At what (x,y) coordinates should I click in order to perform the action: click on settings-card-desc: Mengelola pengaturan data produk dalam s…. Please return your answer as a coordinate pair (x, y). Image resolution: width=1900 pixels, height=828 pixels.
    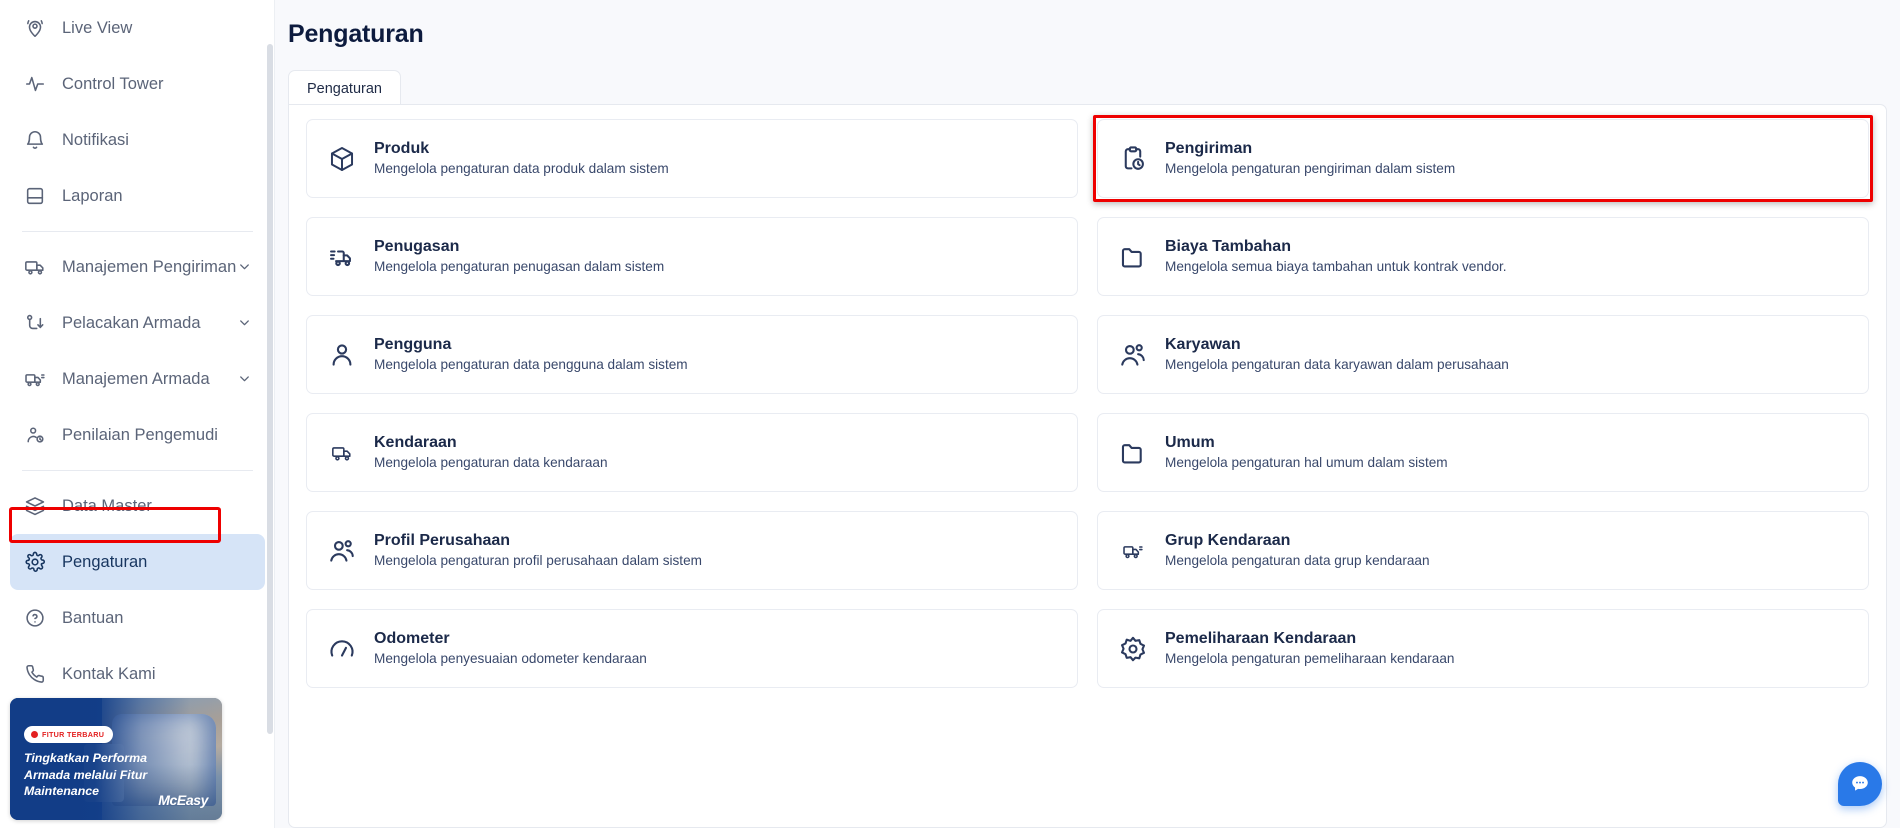
    Looking at the image, I should click on (521, 169).